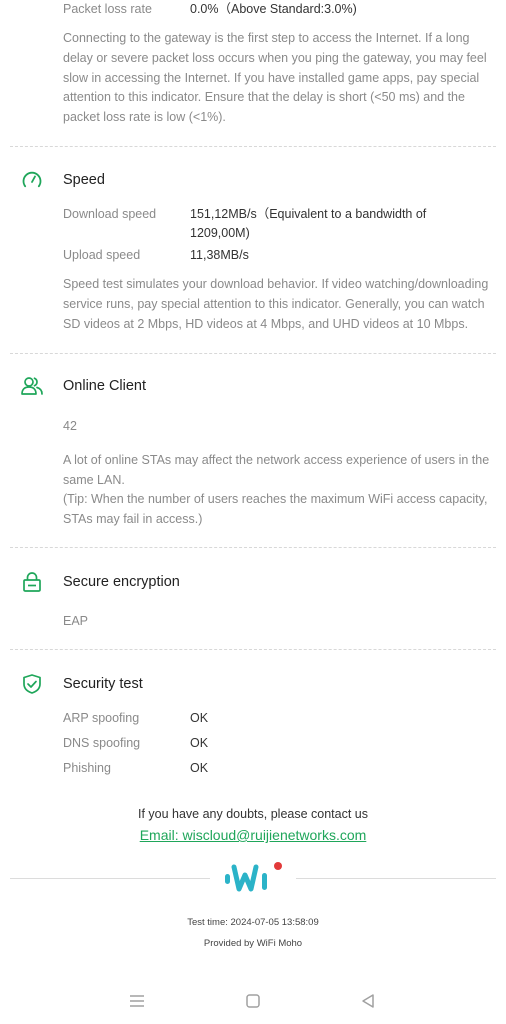  What do you see at coordinates (32, 582) in the screenshot?
I see `lock-icon` at bounding box center [32, 582].